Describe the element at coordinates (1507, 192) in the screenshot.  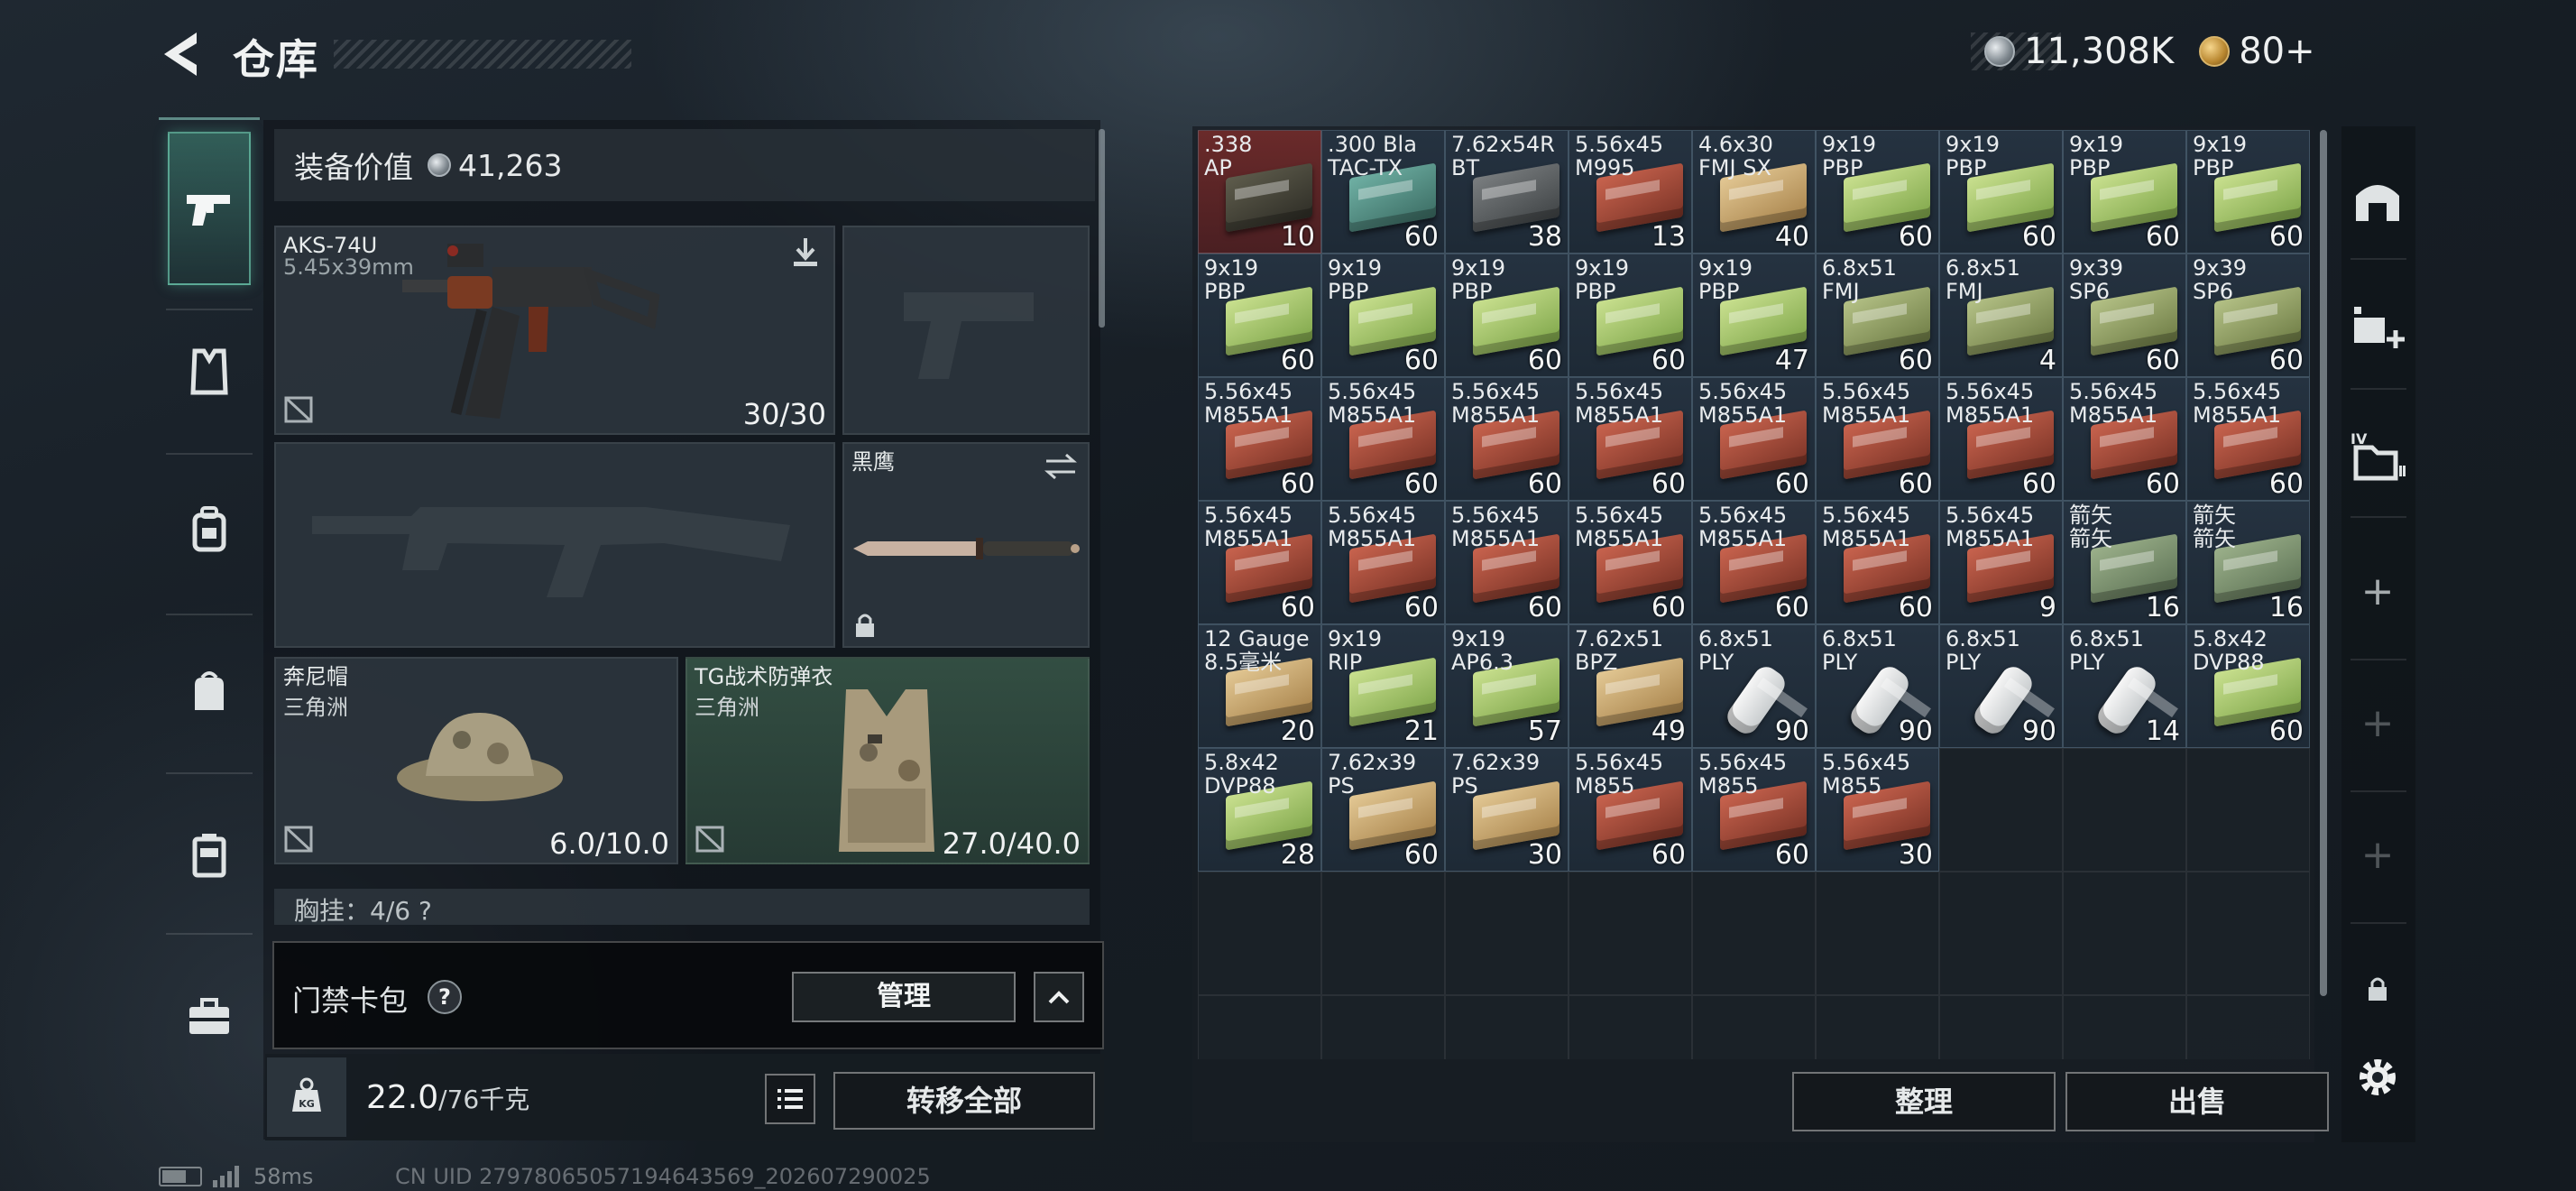
I see `stash-item: 7.62x54R BT 38` at that location.